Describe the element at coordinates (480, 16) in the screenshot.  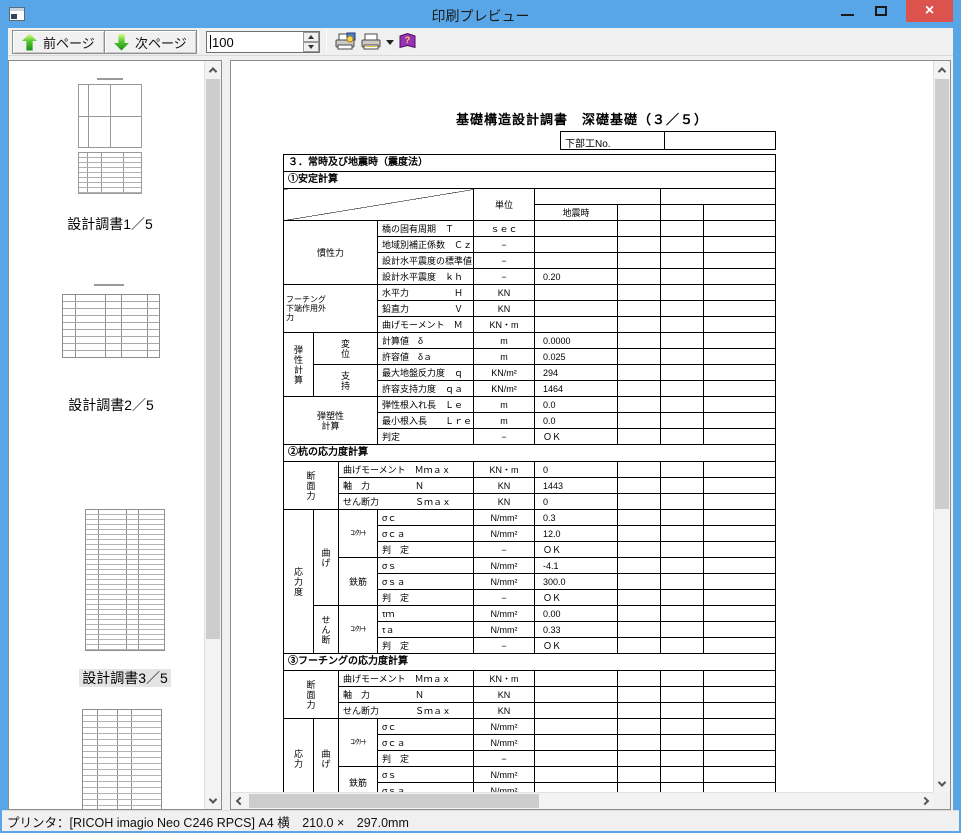
I see `window-title: 印刷プレビュー` at that location.